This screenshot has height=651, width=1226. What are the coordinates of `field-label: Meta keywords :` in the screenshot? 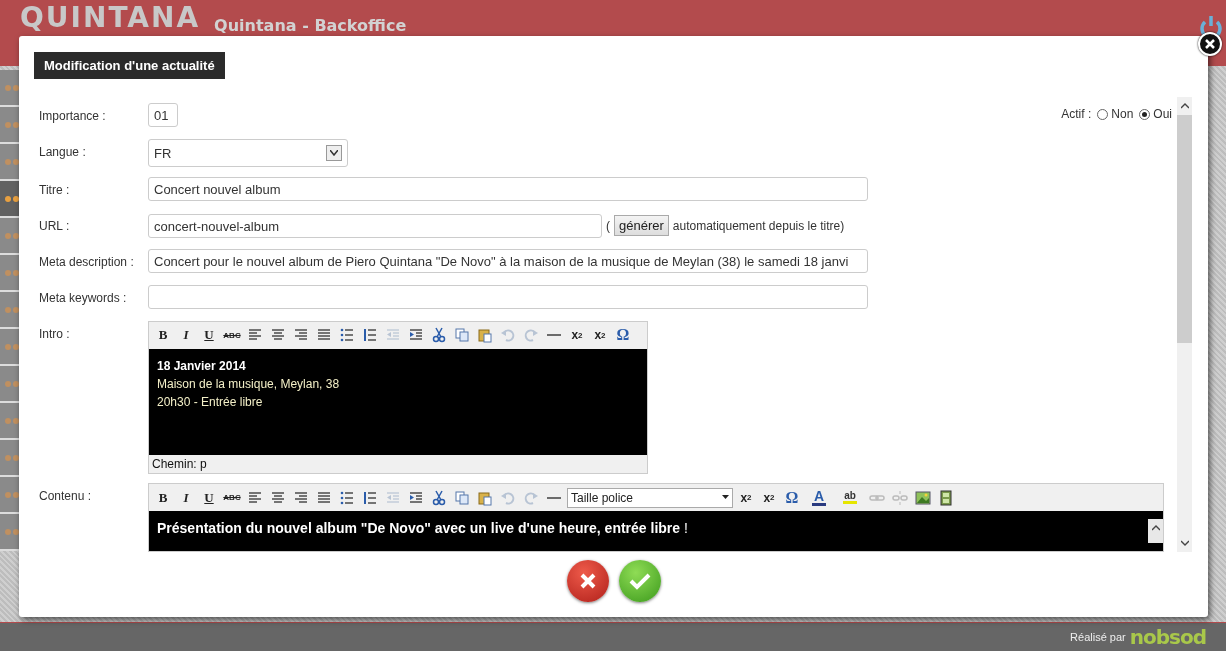 It's located at (83, 297).